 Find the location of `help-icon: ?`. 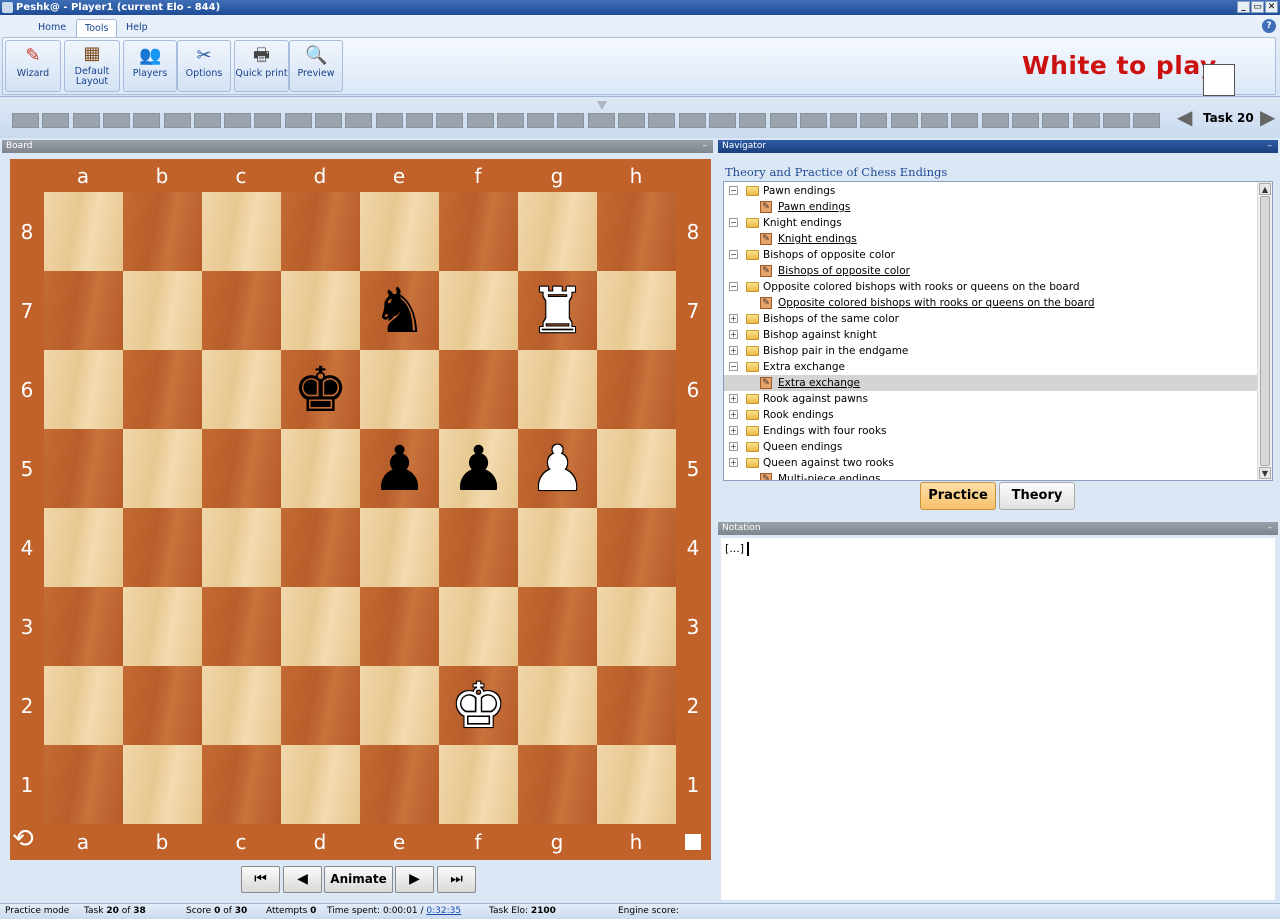

help-icon: ? is located at coordinates (1269, 26).